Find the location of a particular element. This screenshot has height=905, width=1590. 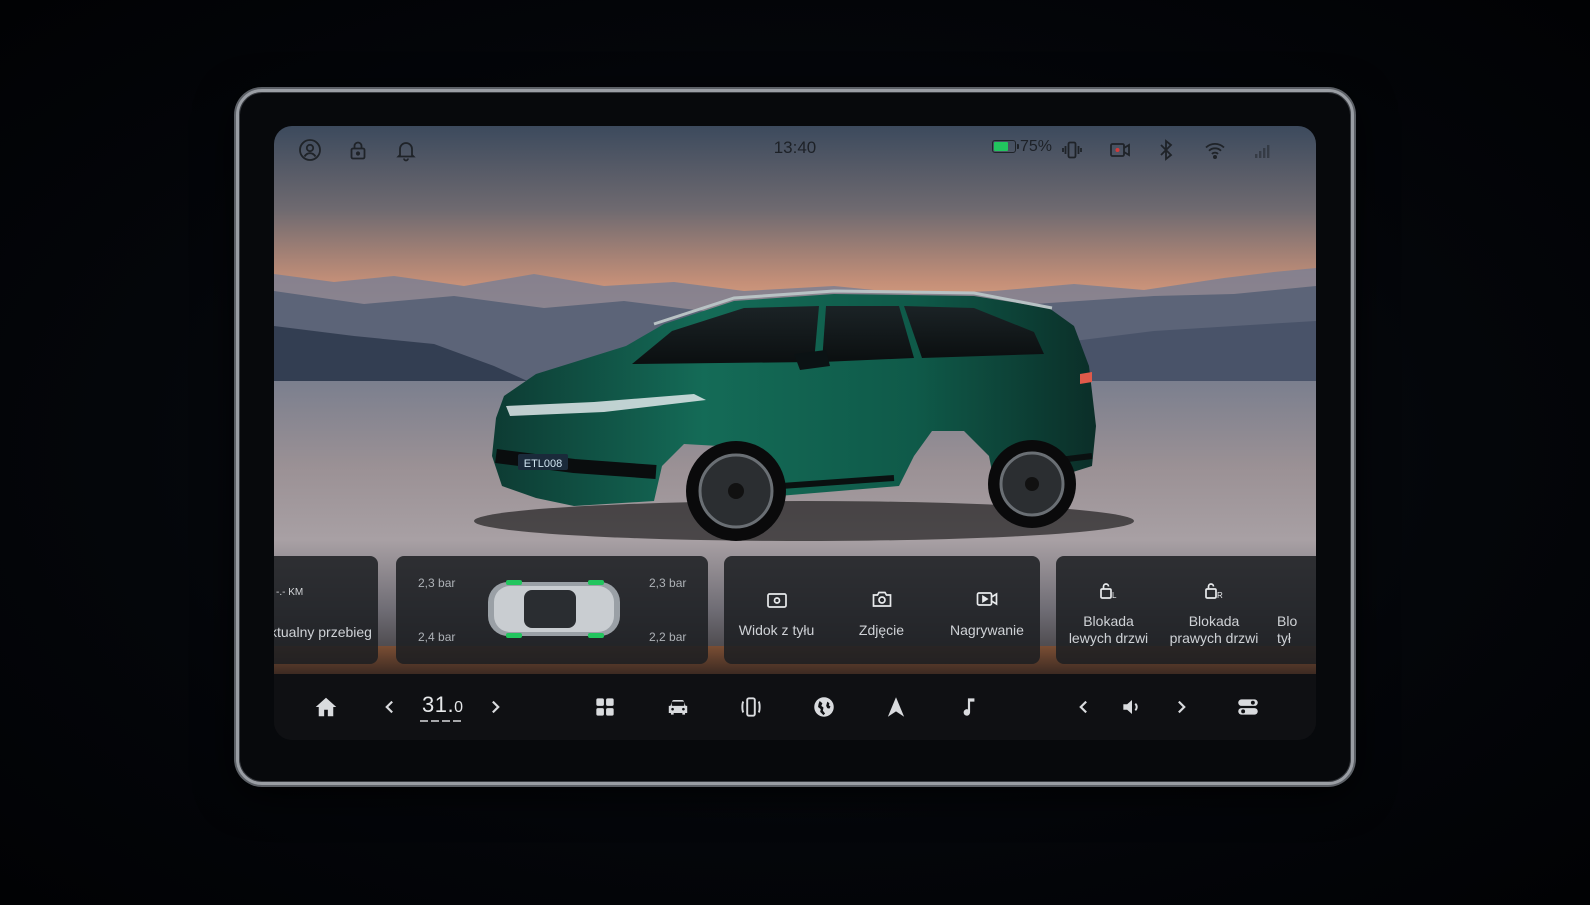

bluetooth-icon is located at coordinates (1166, 150).